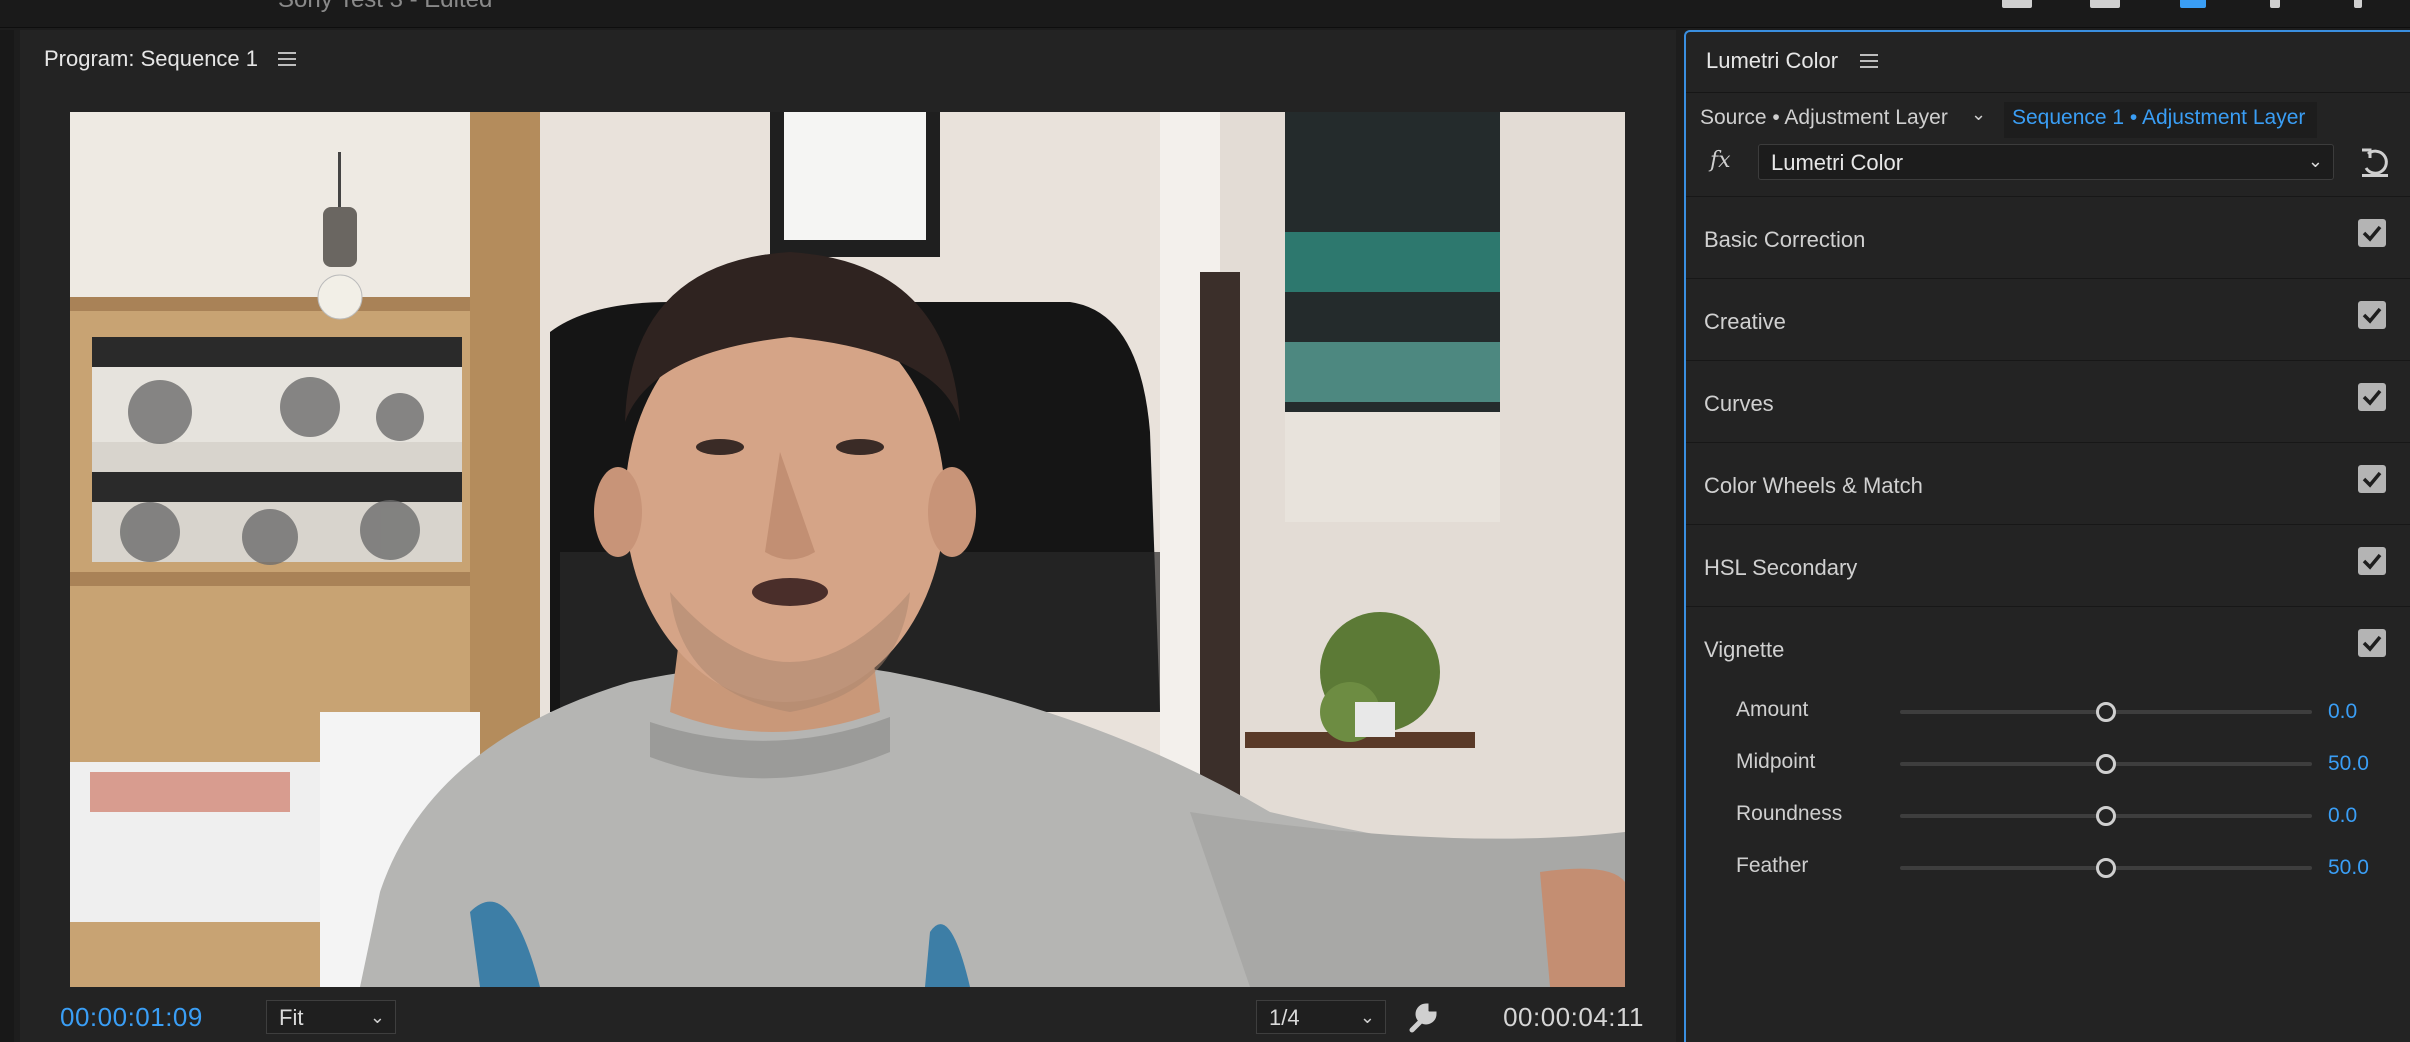 Image resolution: width=2410 pixels, height=1042 pixels. What do you see at coordinates (2048, 401) in the screenshot?
I see `section-curves: Curves` at bounding box center [2048, 401].